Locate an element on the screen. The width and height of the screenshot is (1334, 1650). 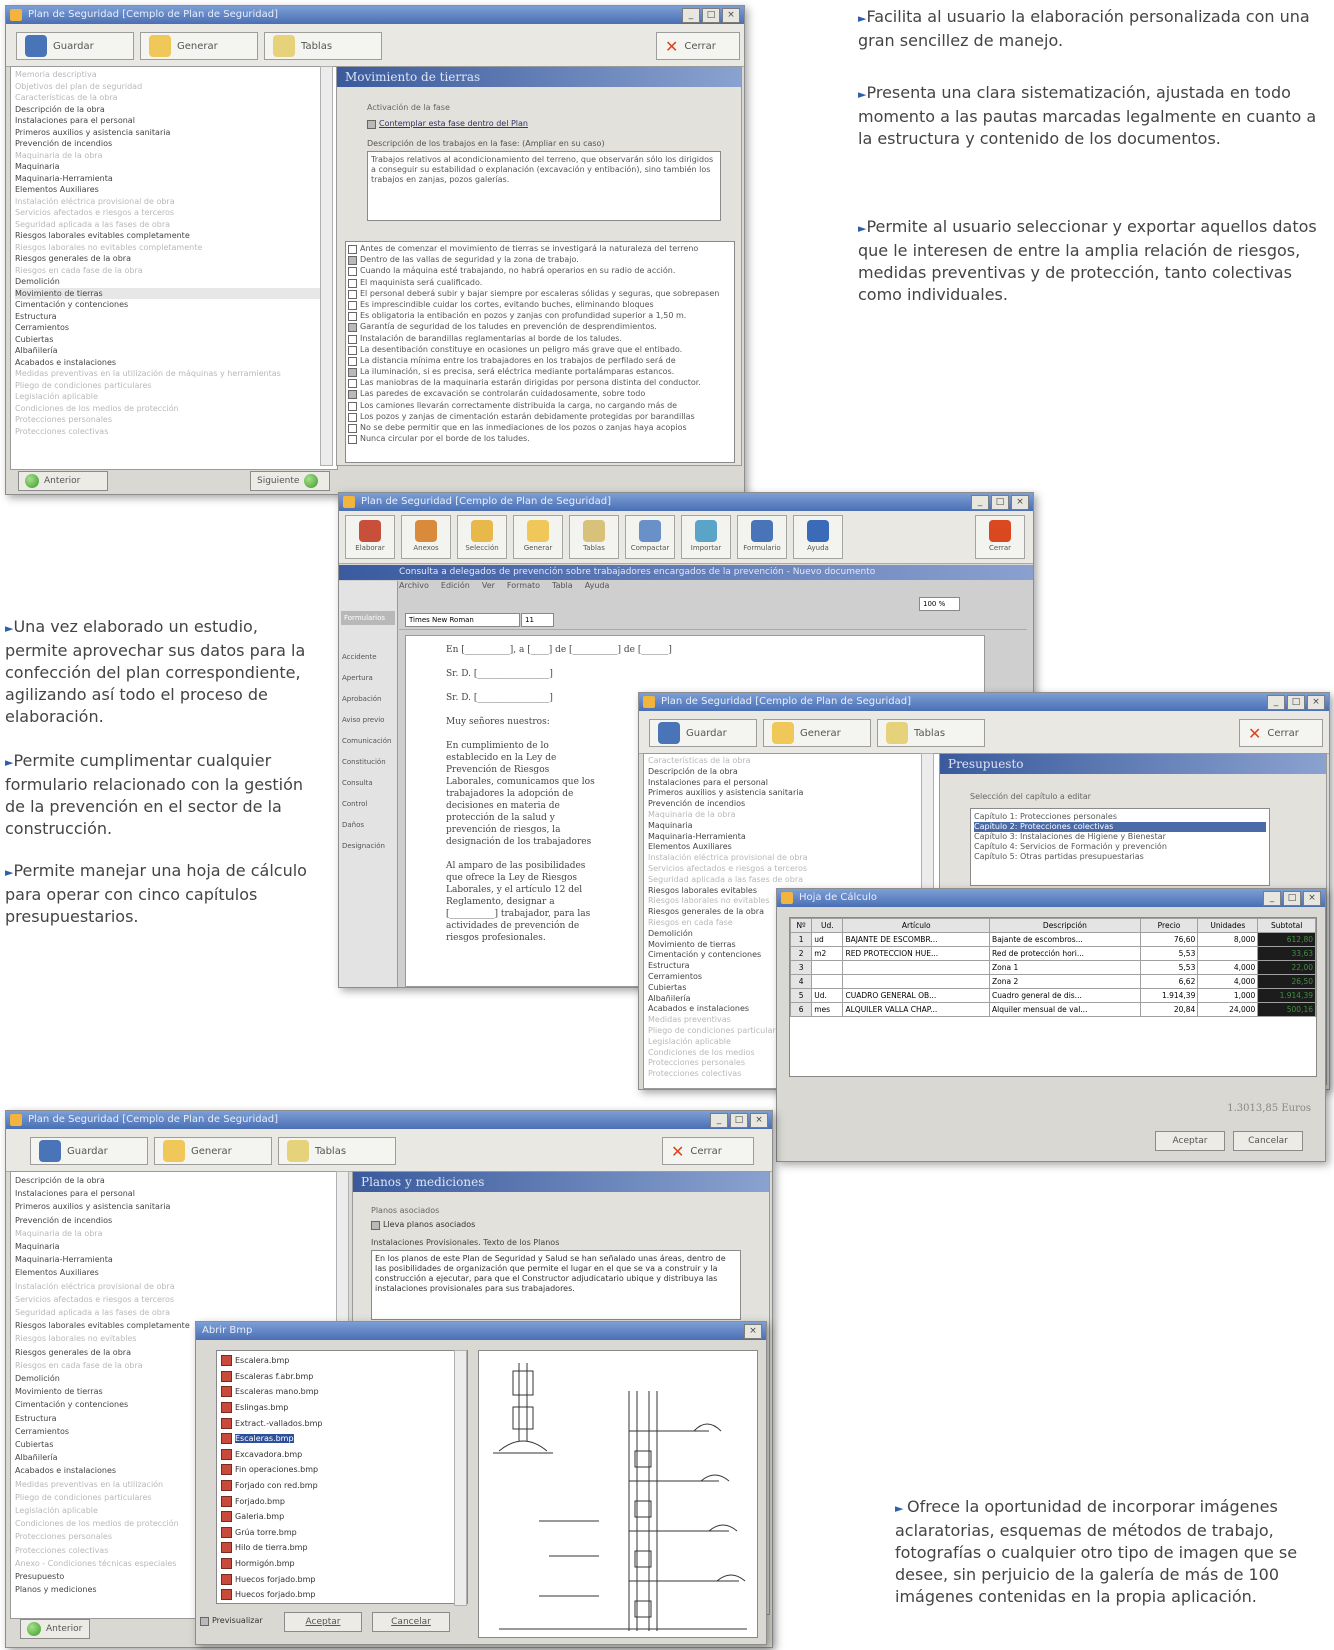
tree-item: Riesgos generales de la obra is located at coordinates (174, 259).